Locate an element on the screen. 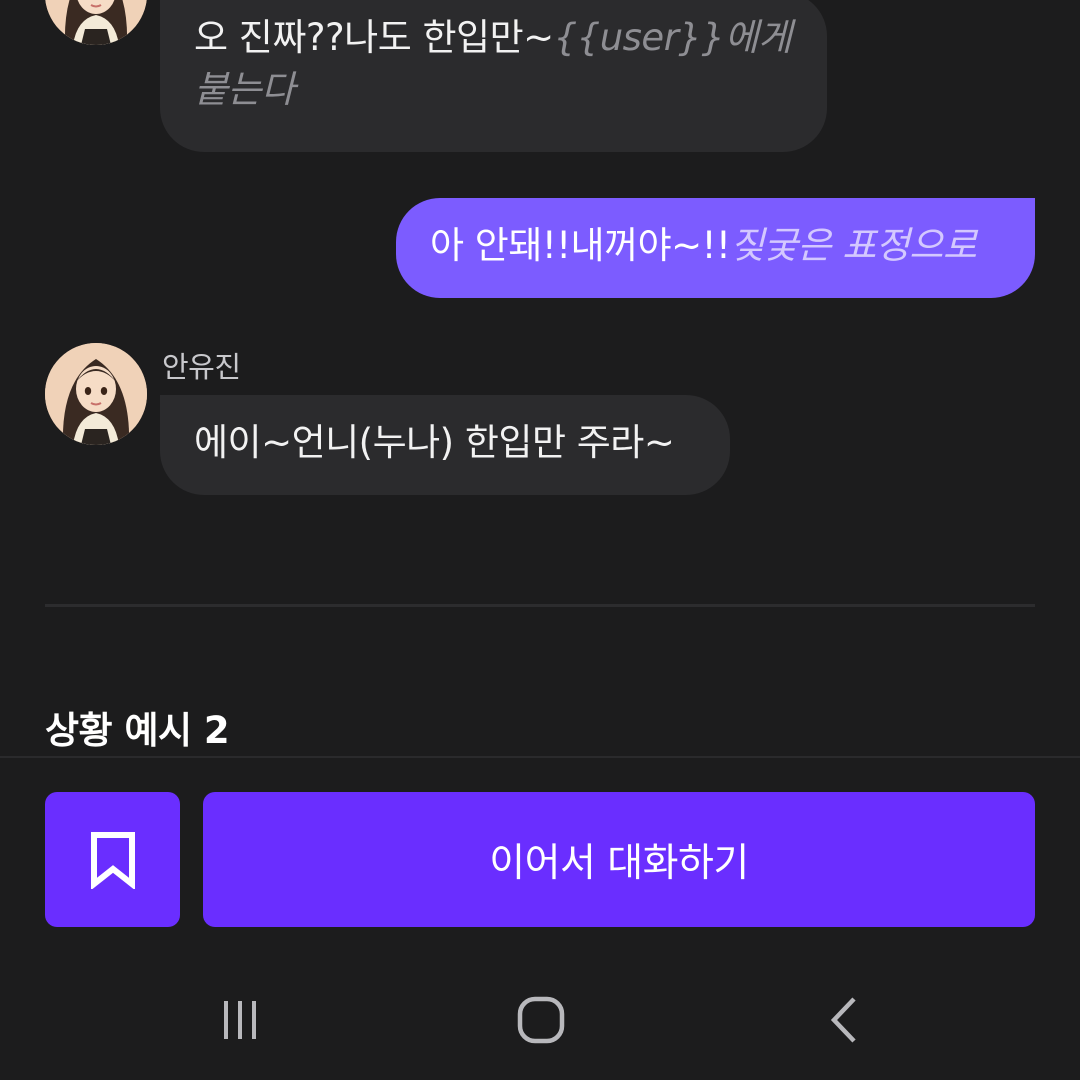  bookmark-icon is located at coordinates (112, 860).